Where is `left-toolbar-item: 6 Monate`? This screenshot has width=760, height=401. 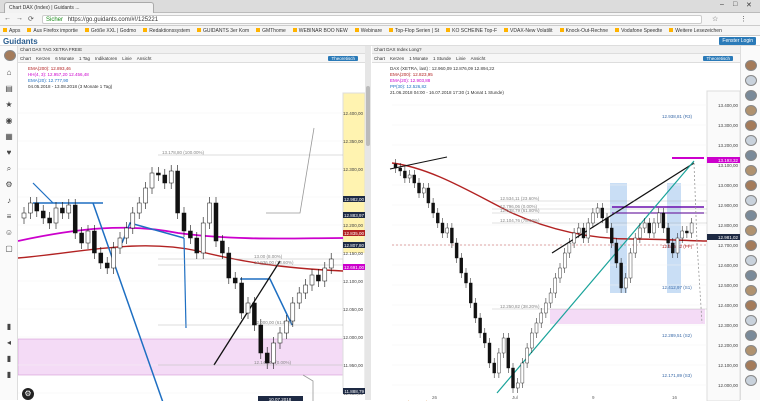 left-toolbar-item: 6 Monate is located at coordinates (64, 58).